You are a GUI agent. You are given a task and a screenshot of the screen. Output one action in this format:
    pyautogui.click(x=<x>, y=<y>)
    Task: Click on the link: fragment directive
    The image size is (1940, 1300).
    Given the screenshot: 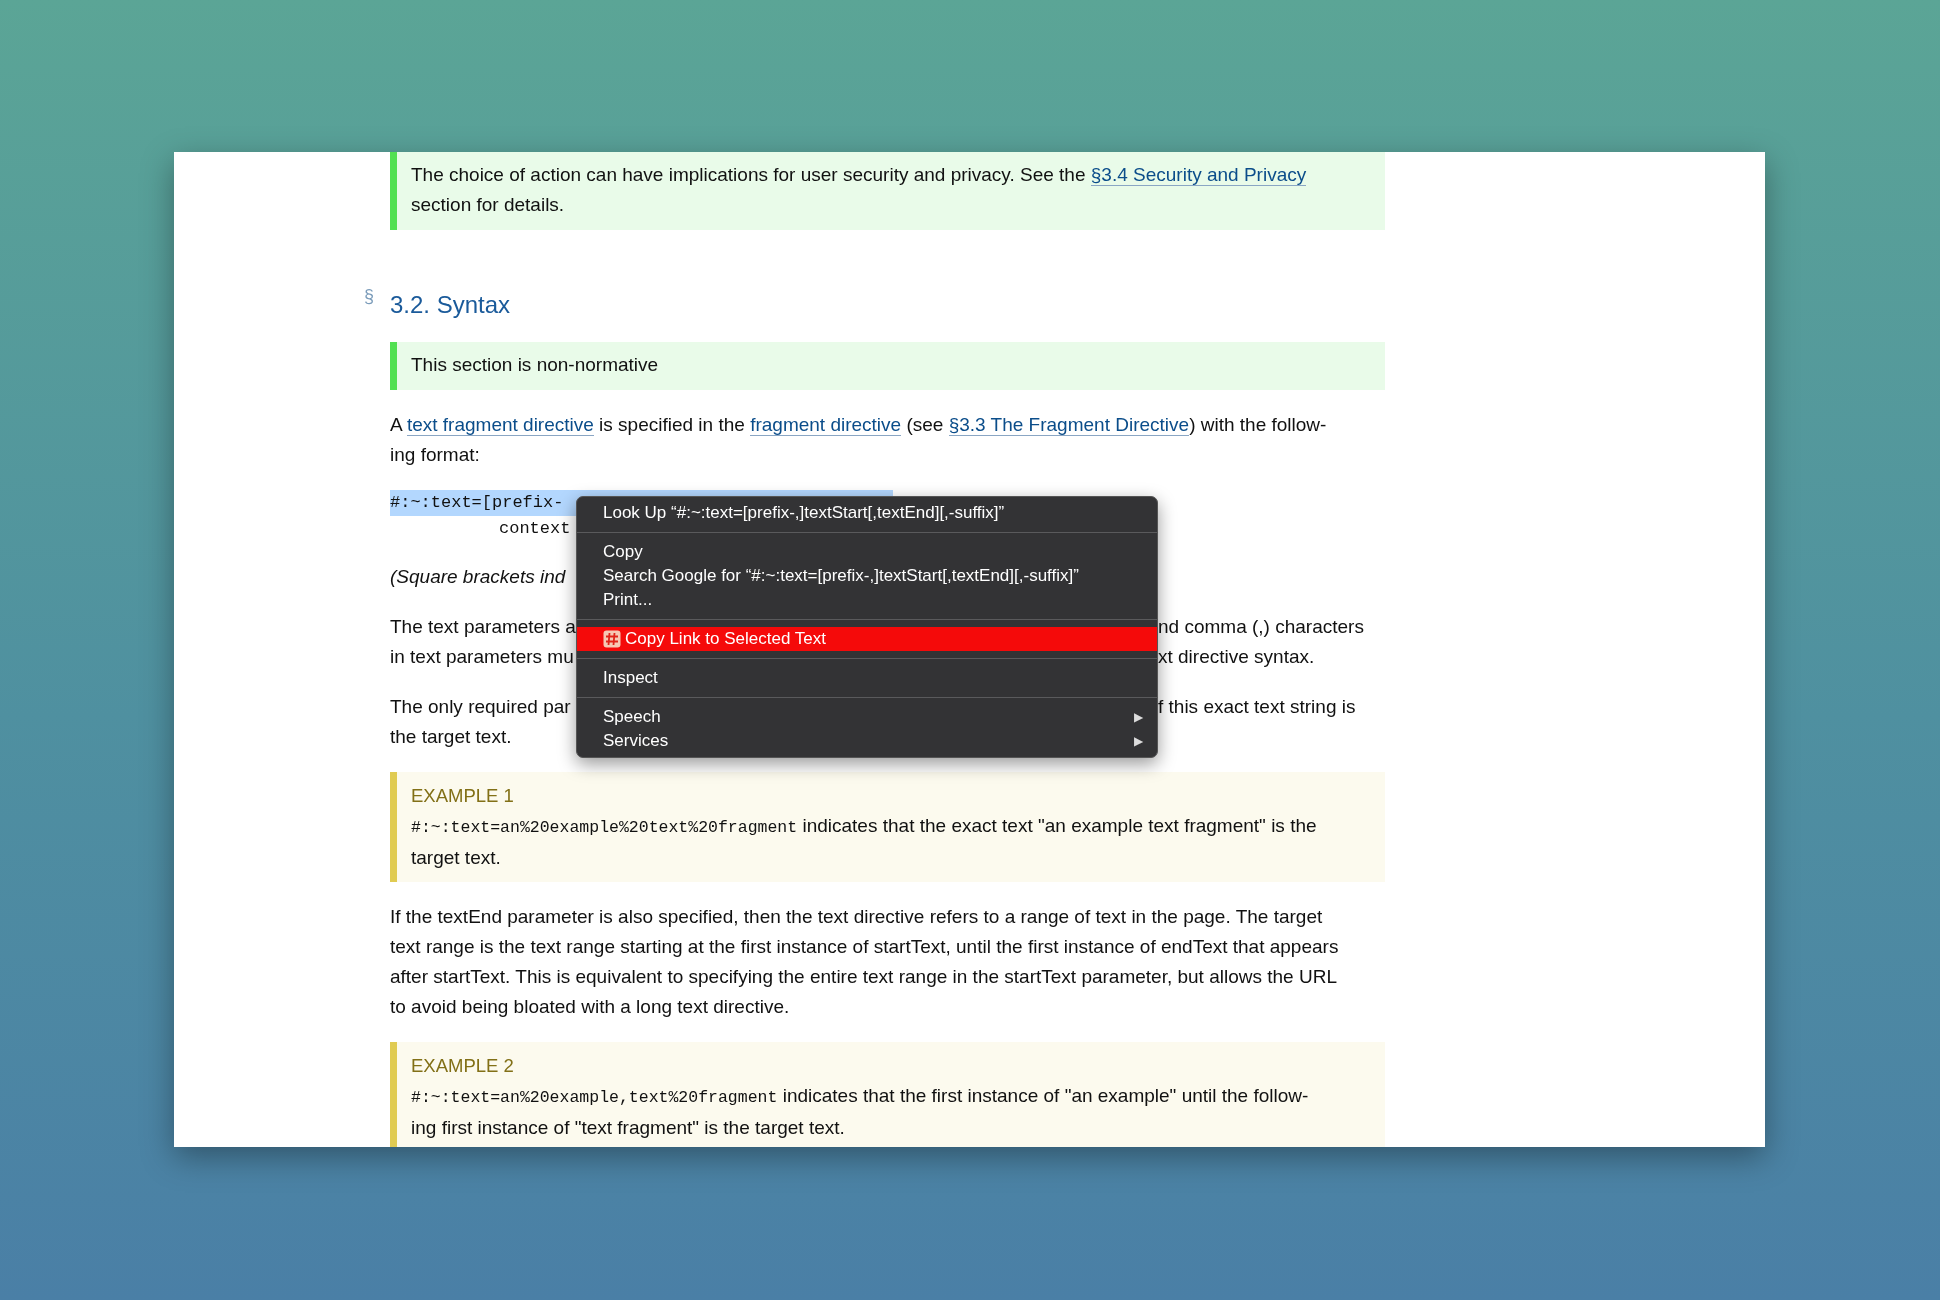 What is the action you would take?
    pyautogui.click(x=826, y=425)
    